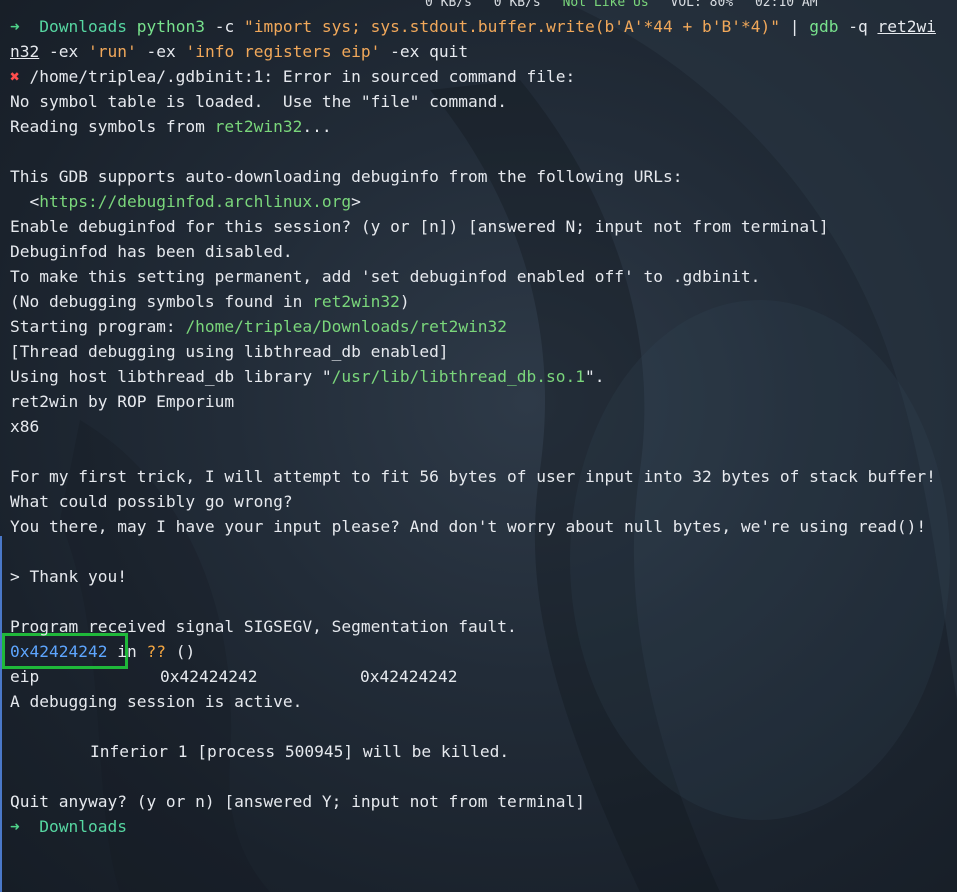 The height and width of the screenshot is (892, 957). What do you see at coordinates (156, 651) in the screenshot?
I see `unknown-symbol: ??` at bounding box center [156, 651].